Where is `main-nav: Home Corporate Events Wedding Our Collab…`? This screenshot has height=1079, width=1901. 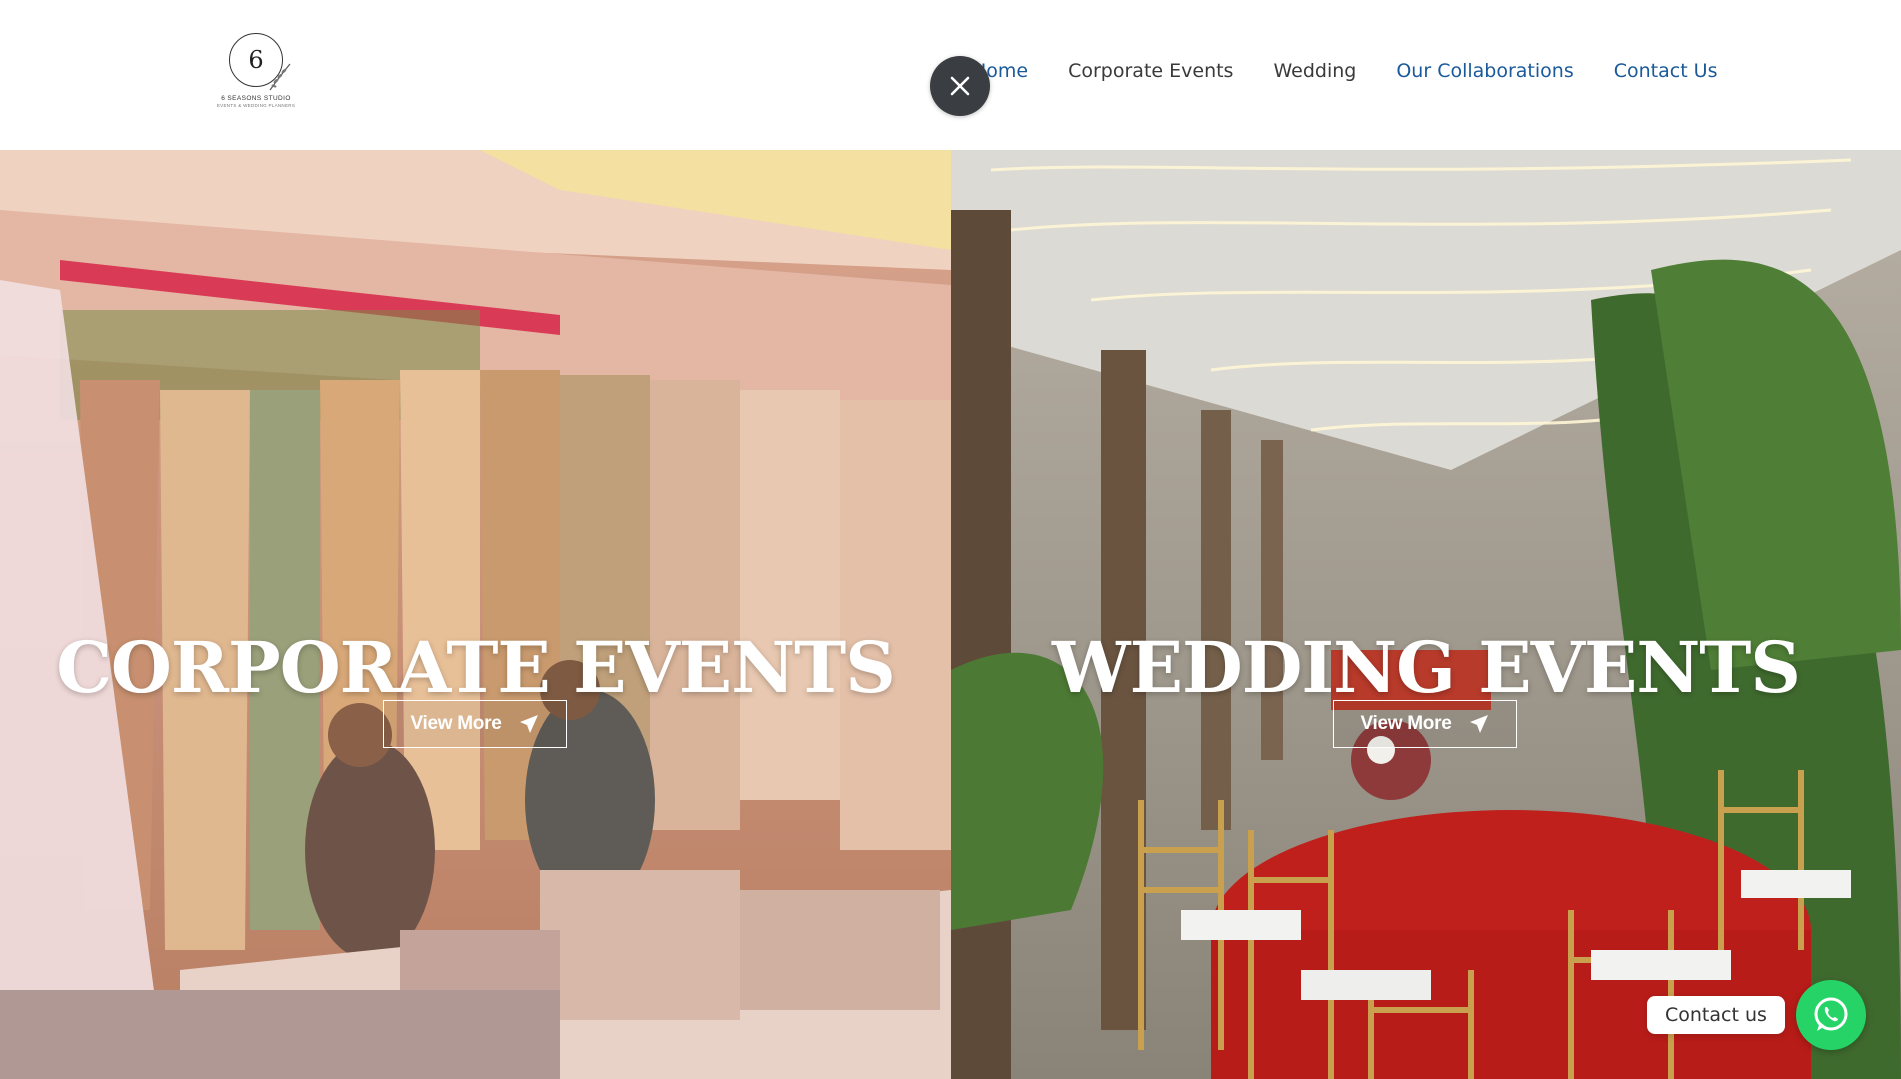
main-nav: Home Corporate Events Wedding Our Collab… is located at coordinates (1365, 71).